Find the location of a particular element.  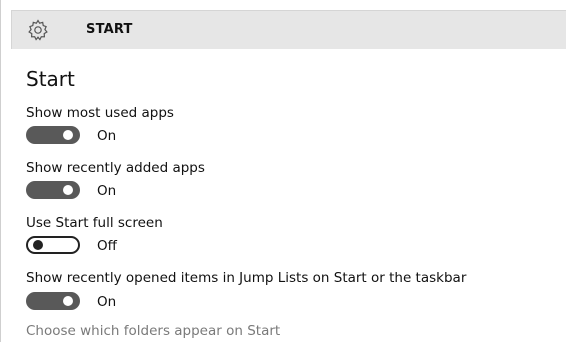

choose-folders-link: Choose which folders appear on Start is located at coordinates (153, 331).